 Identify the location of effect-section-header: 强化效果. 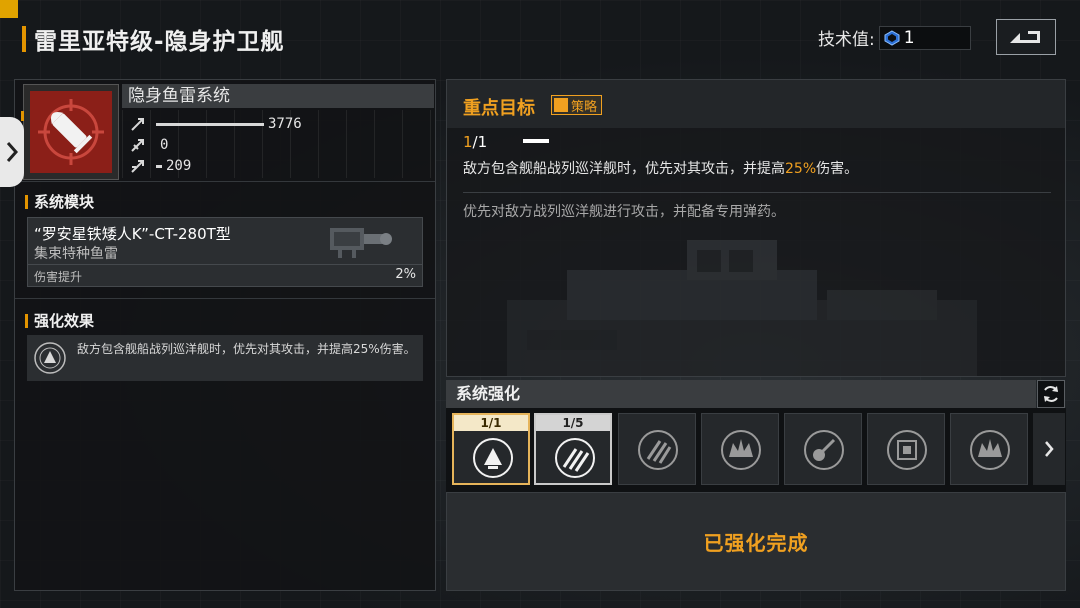
(59, 320).